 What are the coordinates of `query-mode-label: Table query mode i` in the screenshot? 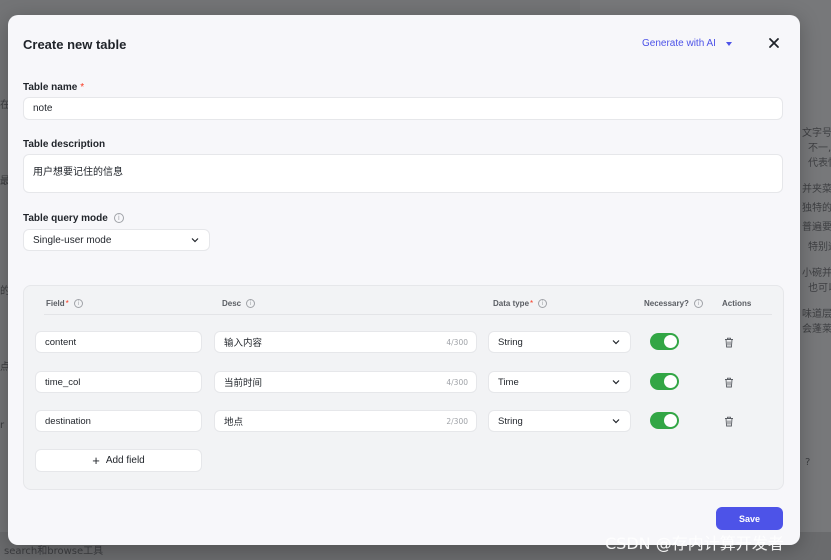 It's located at (73, 218).